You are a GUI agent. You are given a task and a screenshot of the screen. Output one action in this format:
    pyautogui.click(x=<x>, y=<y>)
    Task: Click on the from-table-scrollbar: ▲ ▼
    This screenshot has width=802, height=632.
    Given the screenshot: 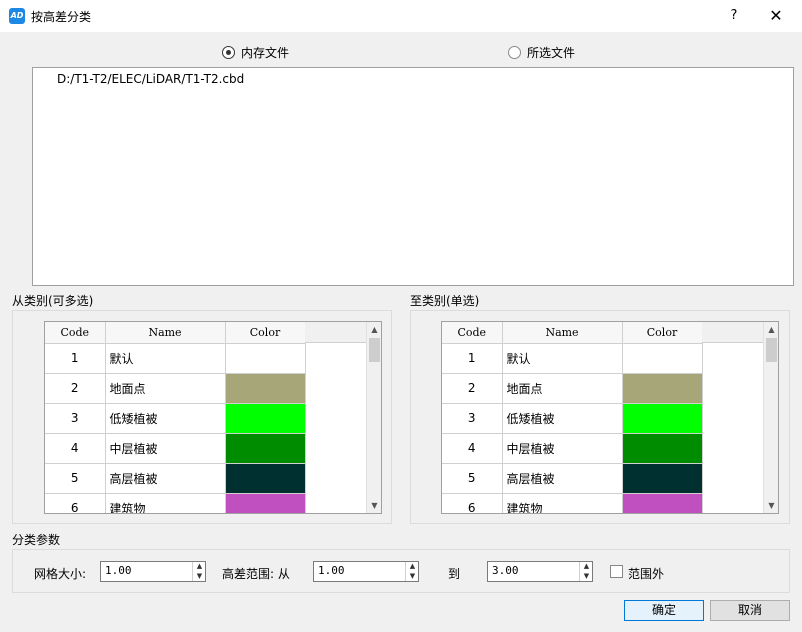 What is the action you would take?
    pyautogui.click(x=373, y=417)
    